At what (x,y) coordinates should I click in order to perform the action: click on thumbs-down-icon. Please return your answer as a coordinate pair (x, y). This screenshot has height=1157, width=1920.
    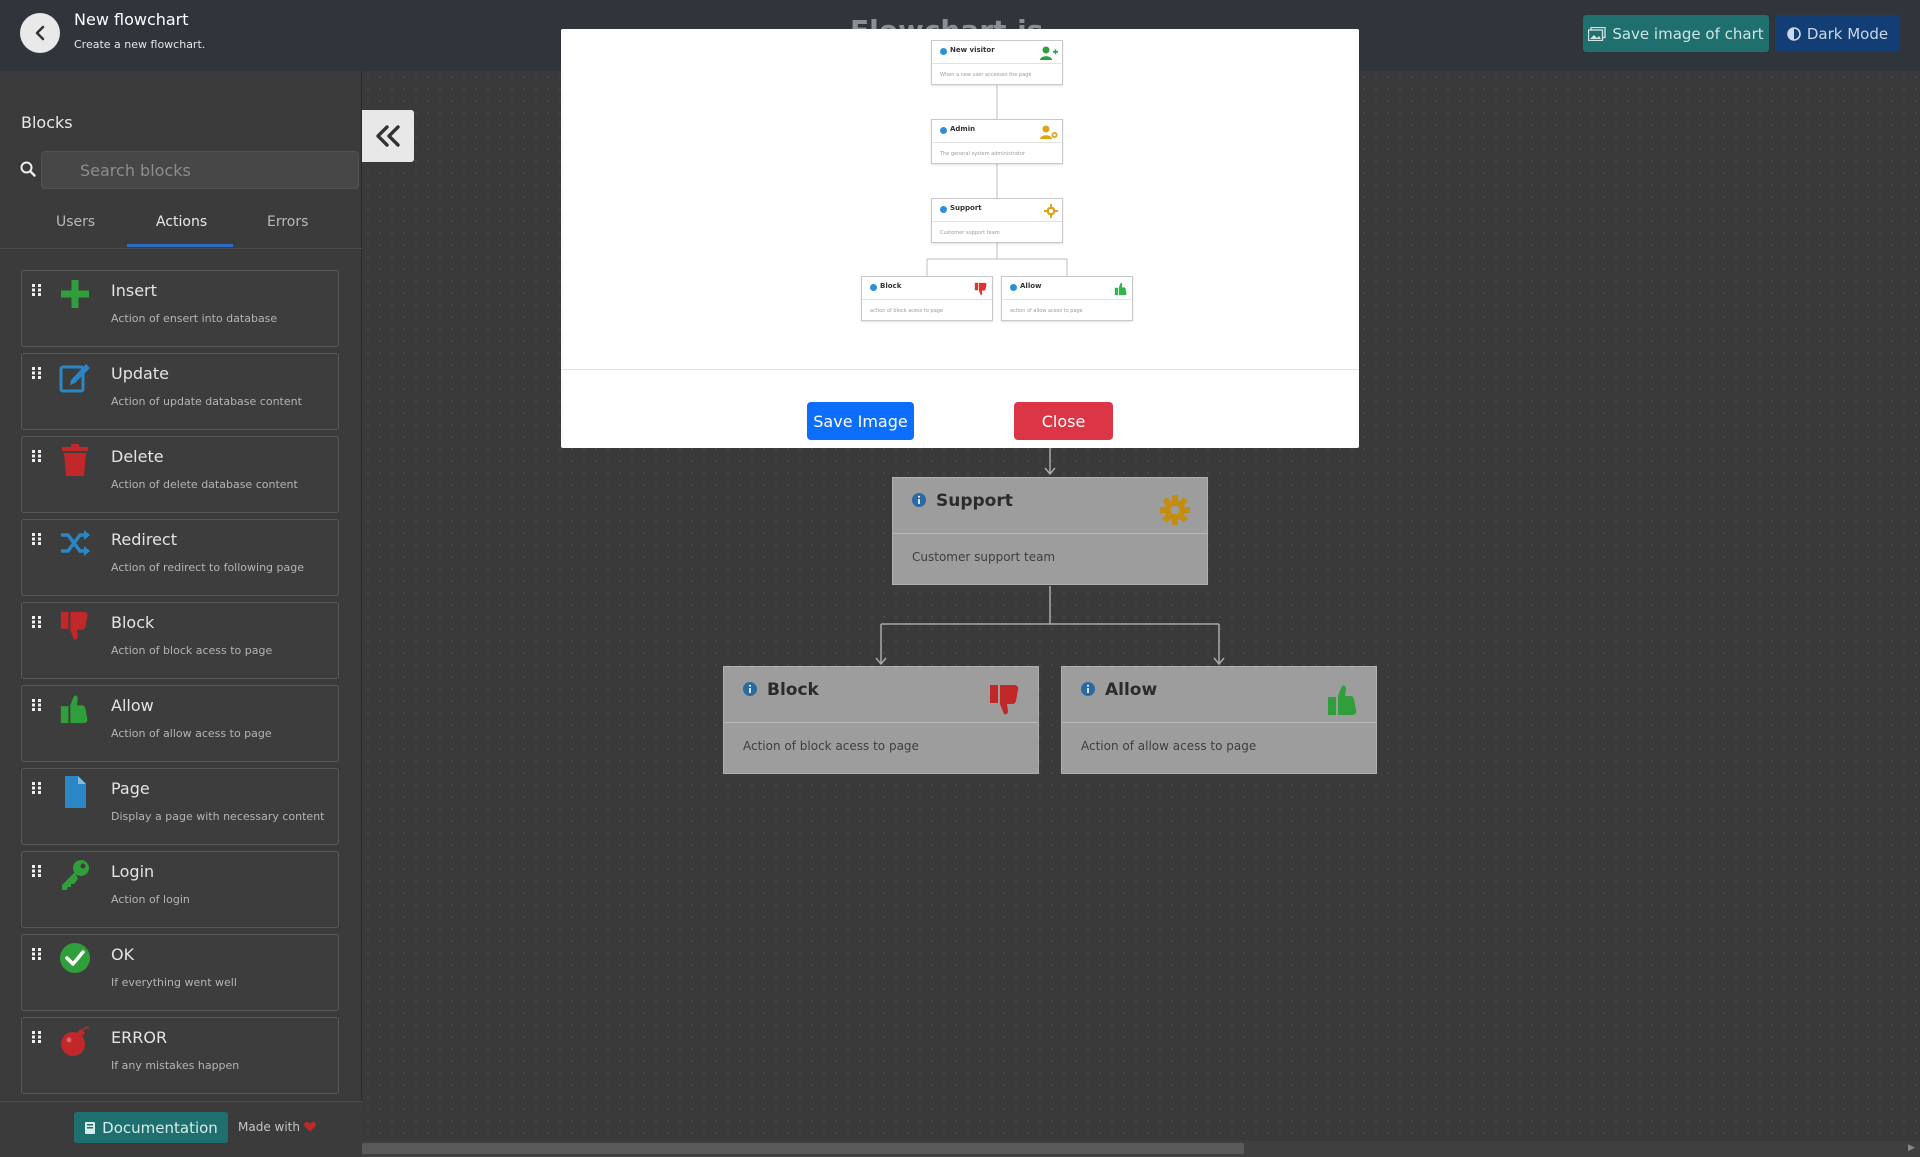
    Looking at the image, I should click on (980, 288).